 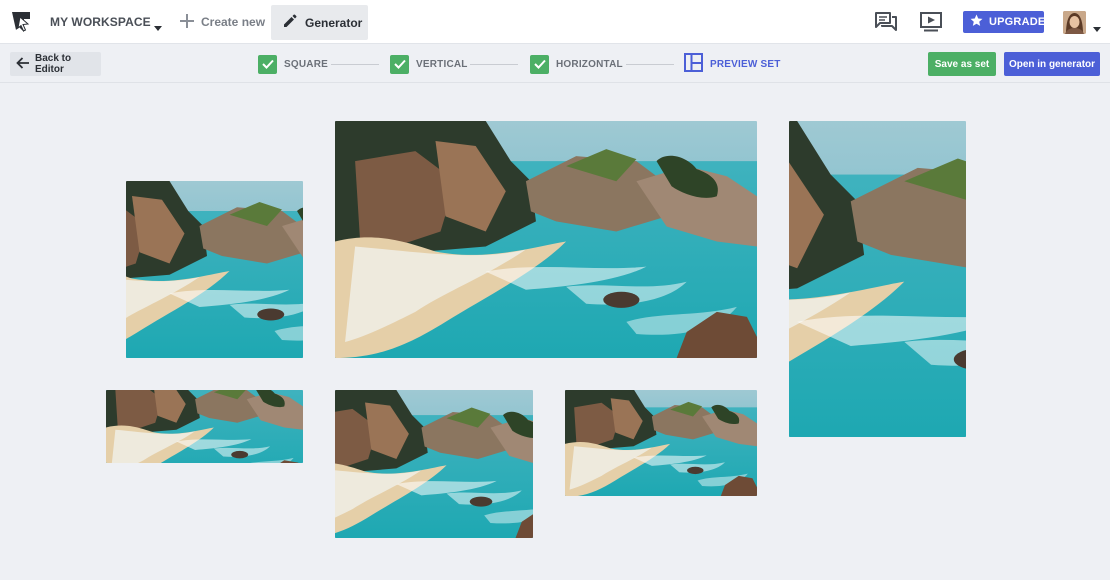 I want to click on avatar, so click(x=1074, y=22).